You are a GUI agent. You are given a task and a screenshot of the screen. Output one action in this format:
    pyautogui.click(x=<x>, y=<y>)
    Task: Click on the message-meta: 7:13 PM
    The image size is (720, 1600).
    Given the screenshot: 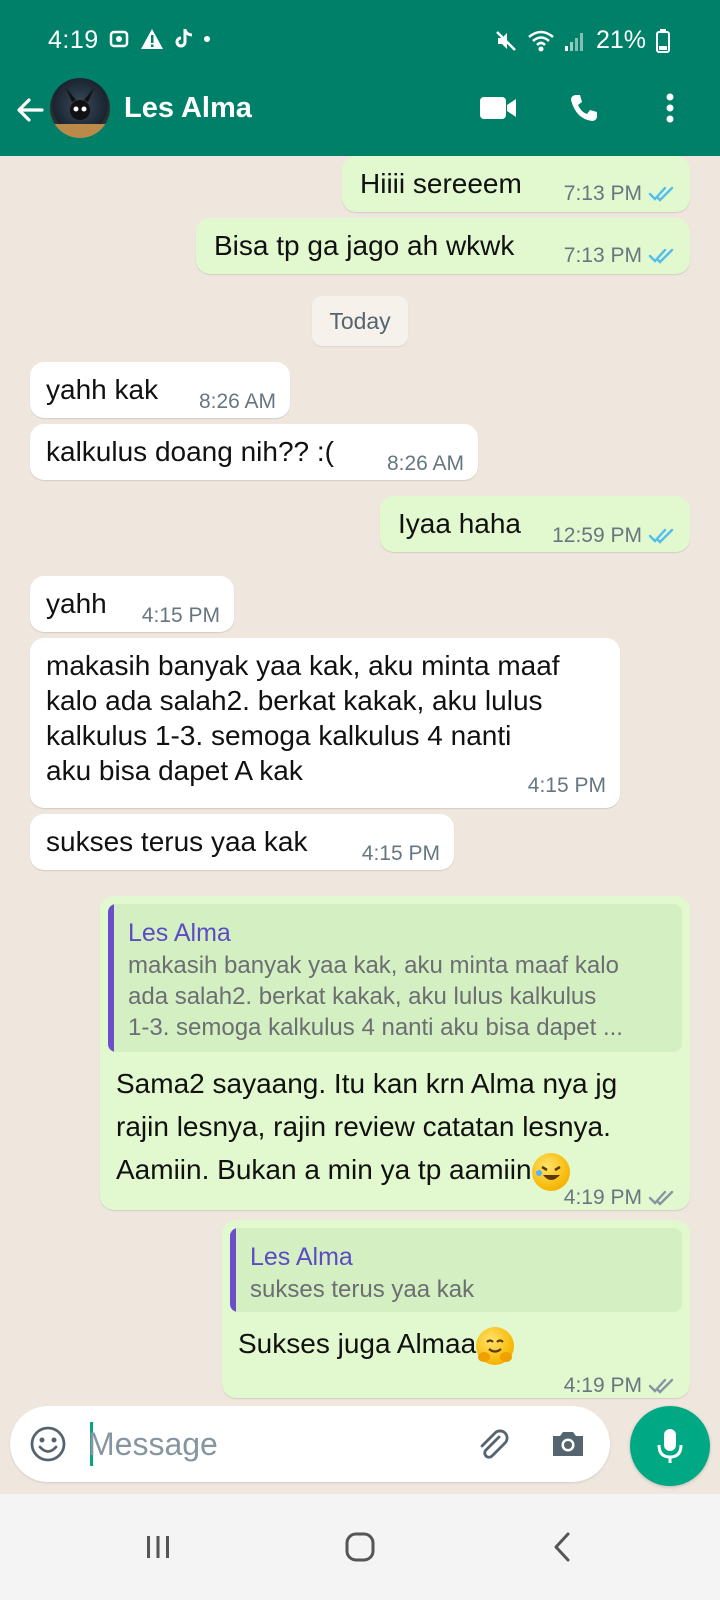 What is the action you would take?
    pyautogui.click(x=620, y=193)
    